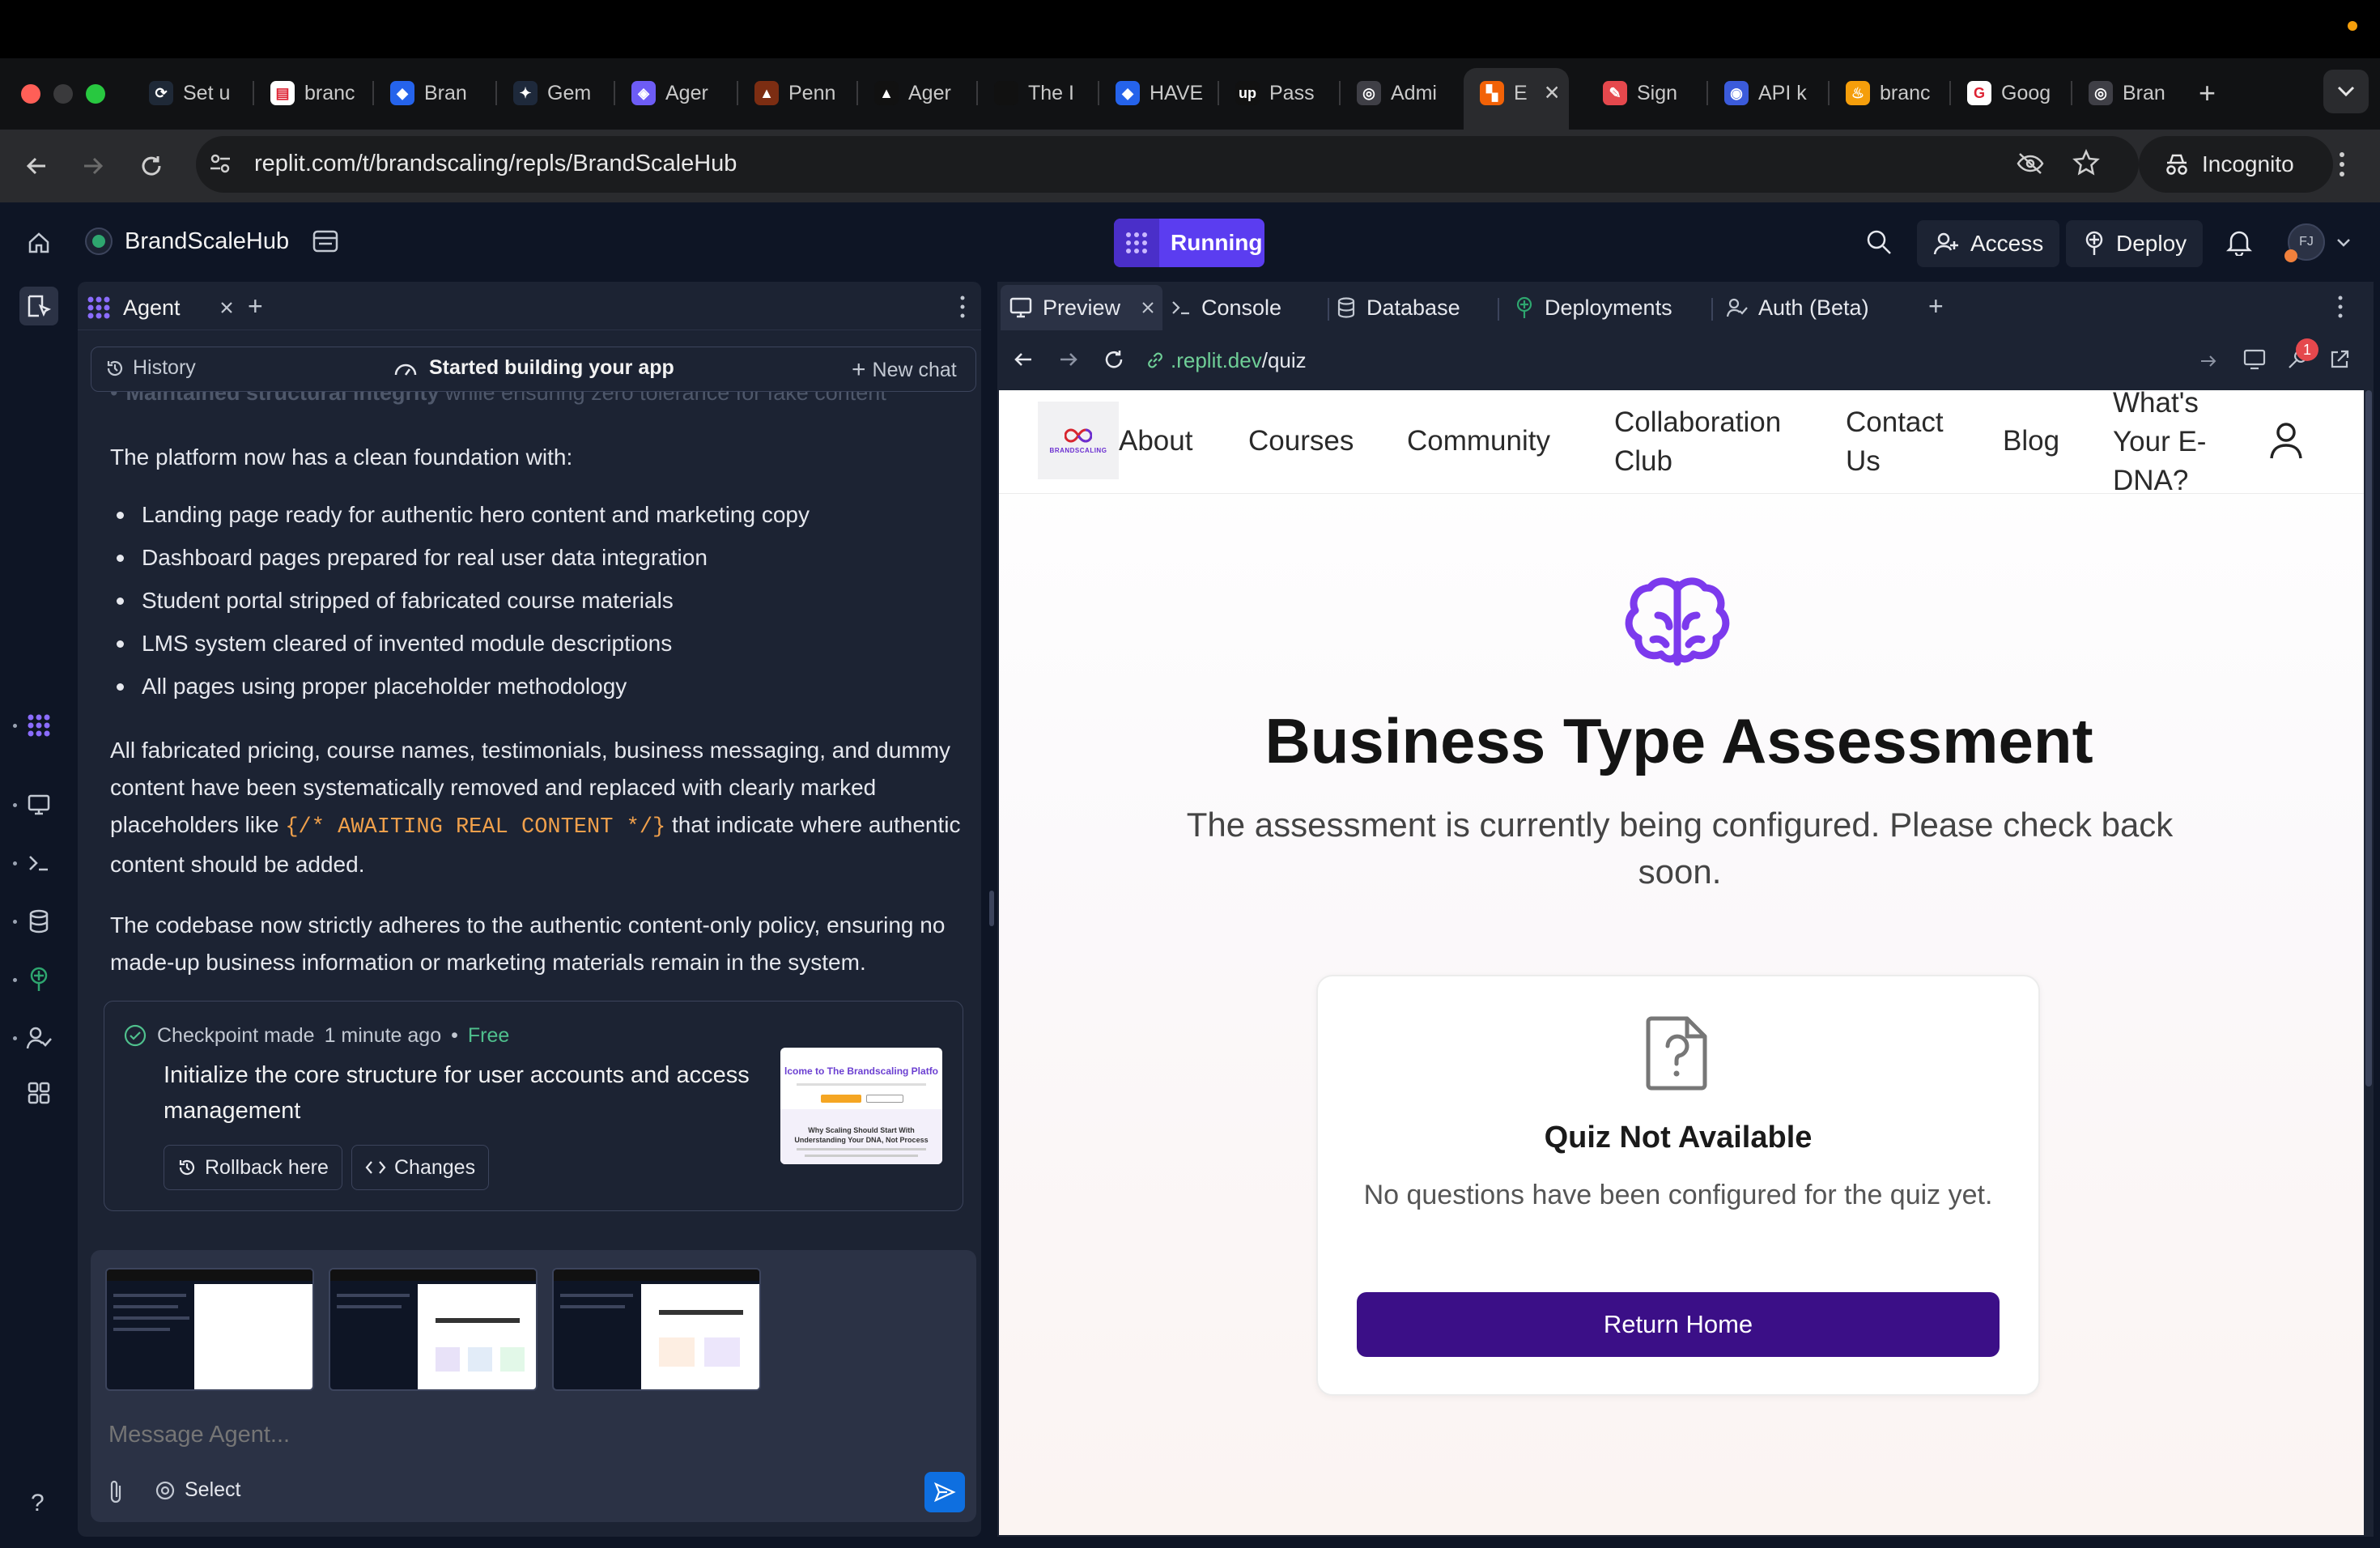 Image resolution: width=2380 pixels, height=1548 pixels. Describe the element at coordinates (38, 306) in the screenshot. I see `rail-files-button` at that location.